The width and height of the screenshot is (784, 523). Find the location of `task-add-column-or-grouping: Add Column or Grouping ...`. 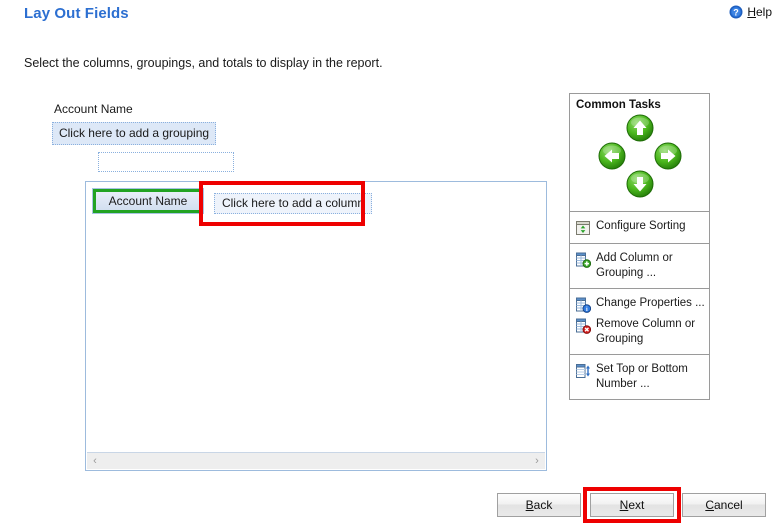

task-add-column-or-grouping: Add Column or Grouping ... is located at coordinates (640, 266).